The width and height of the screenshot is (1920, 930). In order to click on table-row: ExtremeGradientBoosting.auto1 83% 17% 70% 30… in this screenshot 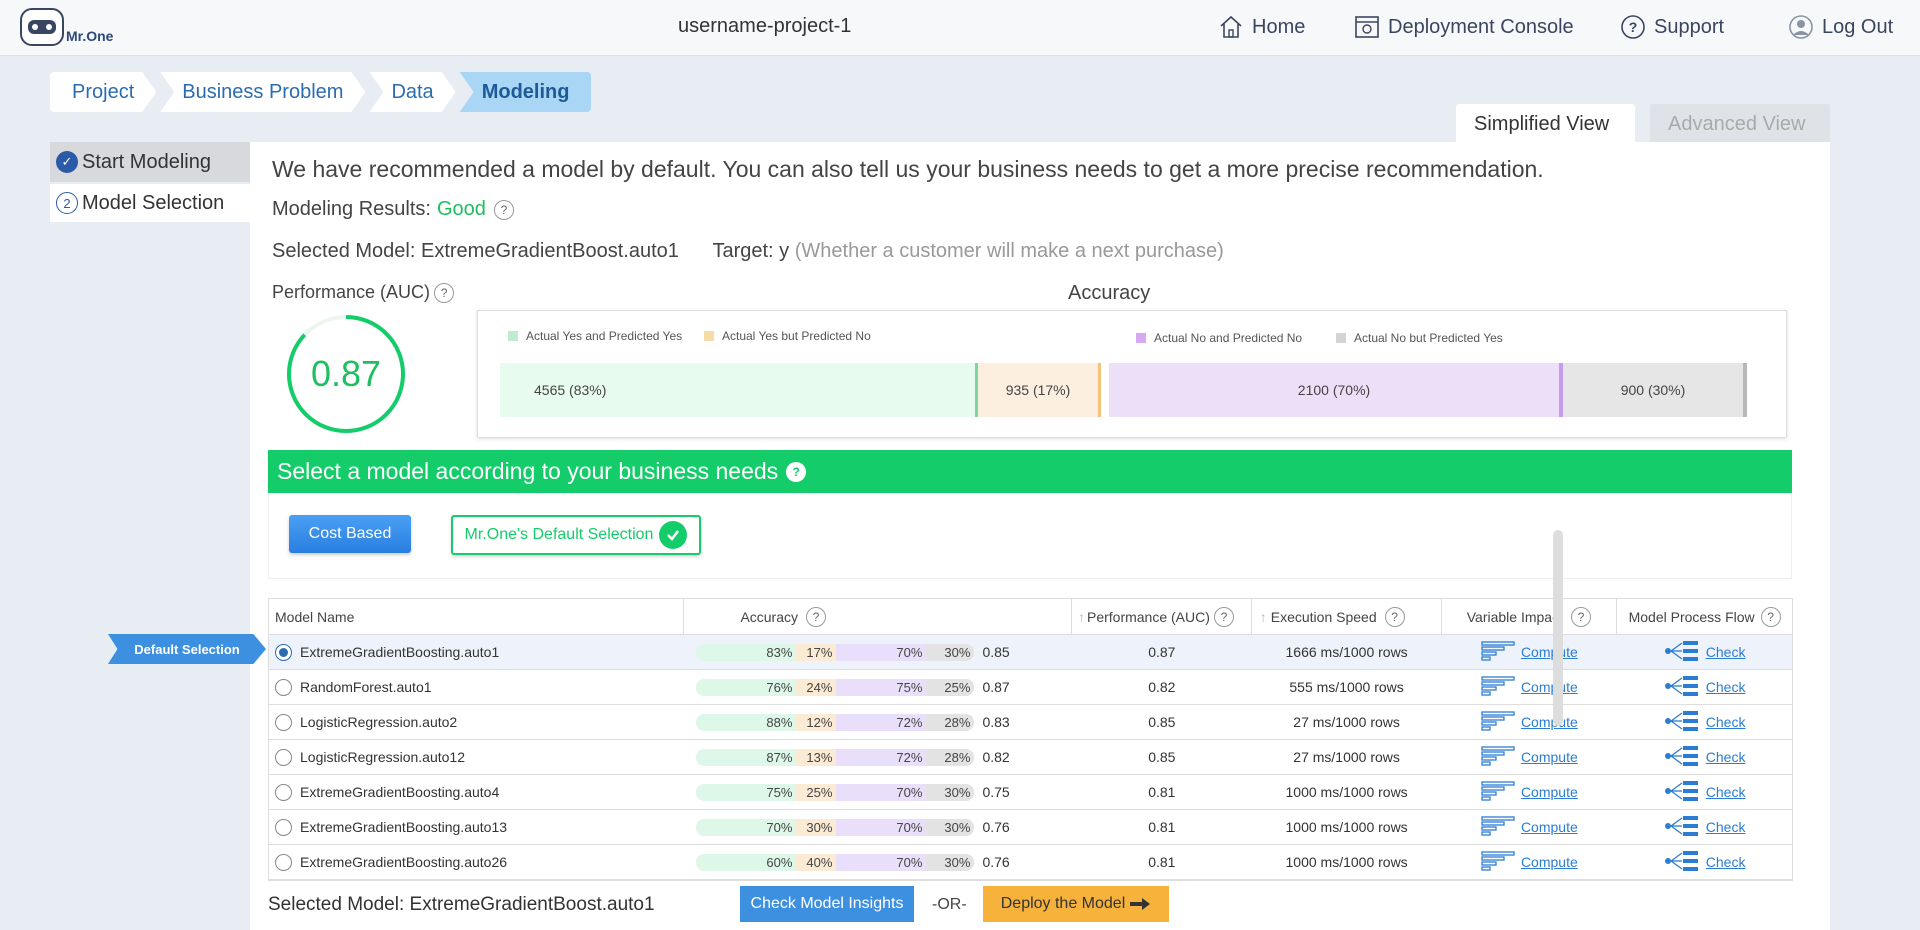, I will do `click(1030, 652)`.